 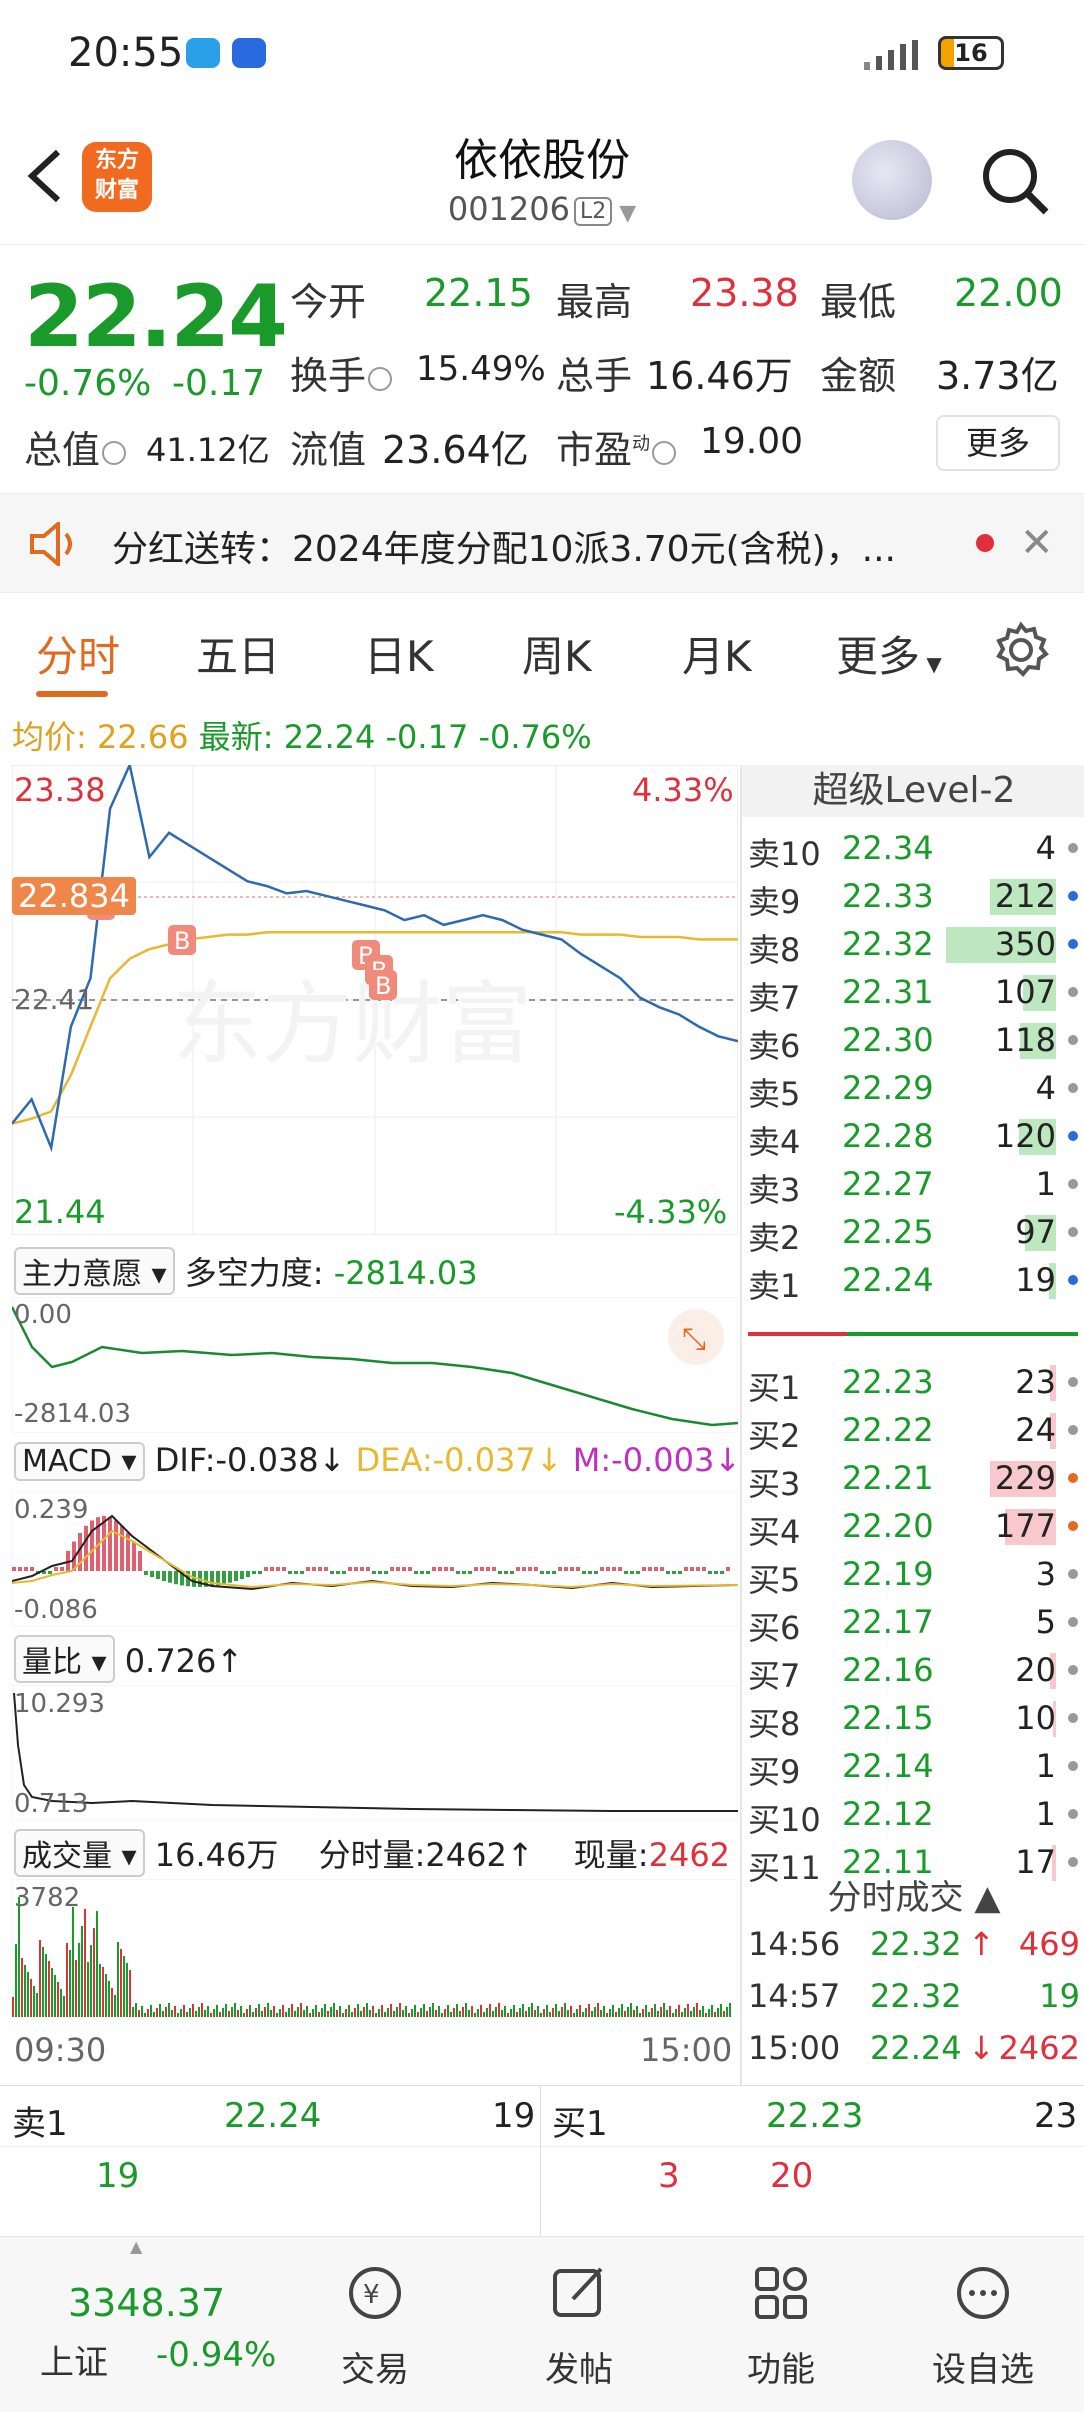 I want to click on bid-row: 买9 22.14 1, so click(x=913, y=1766).